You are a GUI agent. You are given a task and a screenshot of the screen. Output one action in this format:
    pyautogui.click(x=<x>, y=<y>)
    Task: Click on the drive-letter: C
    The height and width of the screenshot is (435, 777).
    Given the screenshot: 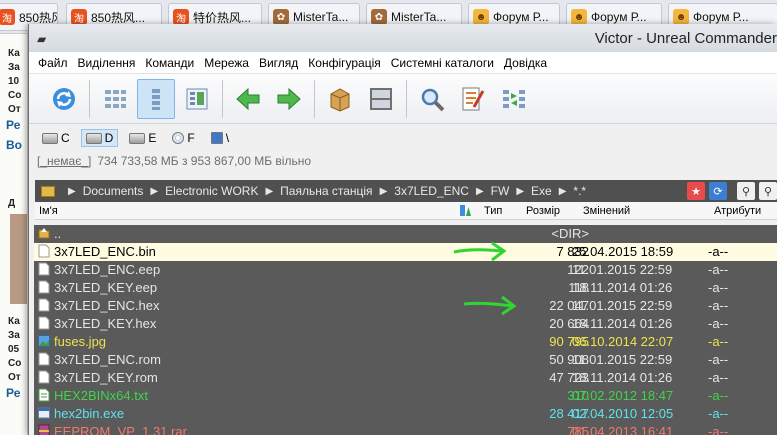 What is the action you would take?
    pyautogui.click(x=65, y=138)
    